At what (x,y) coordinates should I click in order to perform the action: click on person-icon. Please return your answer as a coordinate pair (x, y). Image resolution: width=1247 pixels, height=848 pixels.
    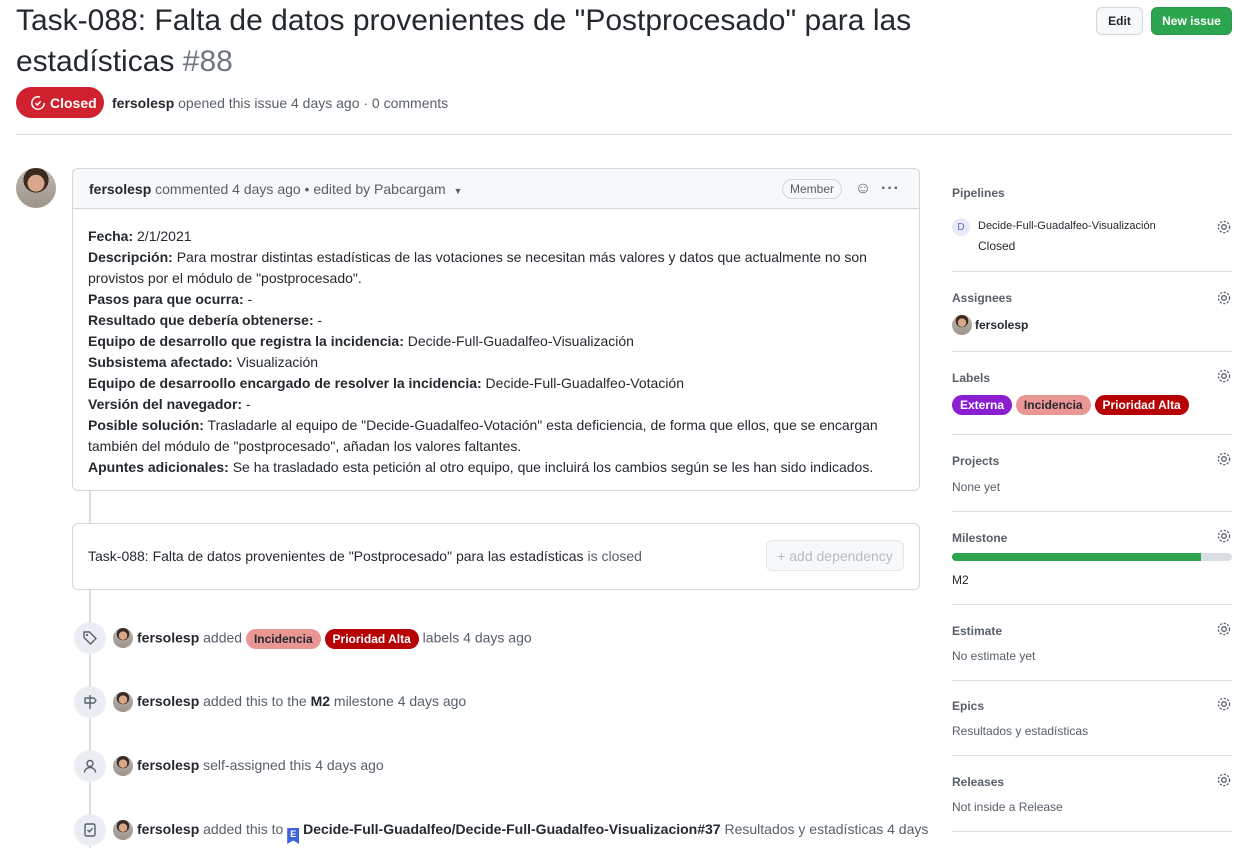
    Looking at the image, I should click on (90, 766).